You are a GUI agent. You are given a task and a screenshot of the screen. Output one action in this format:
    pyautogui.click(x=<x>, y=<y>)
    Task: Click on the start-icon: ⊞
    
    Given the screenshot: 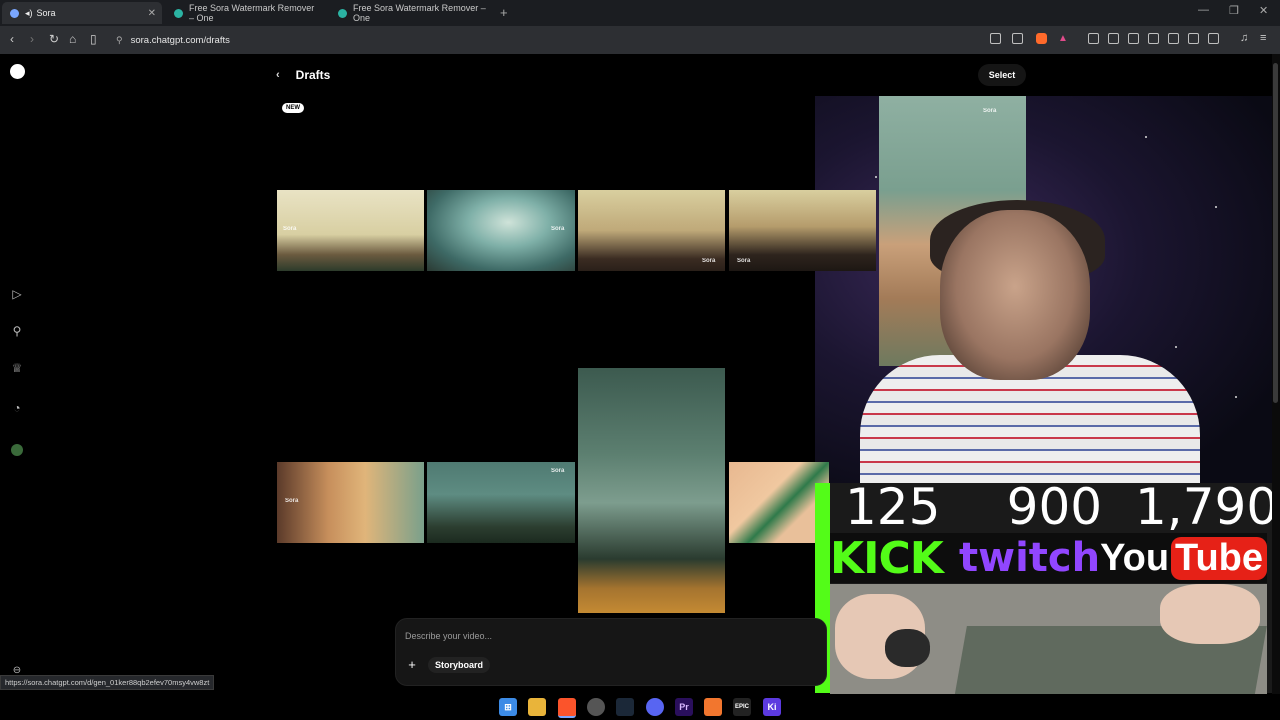 What is the action you would take?
    pyautogui.click(x=508, y=707)
    